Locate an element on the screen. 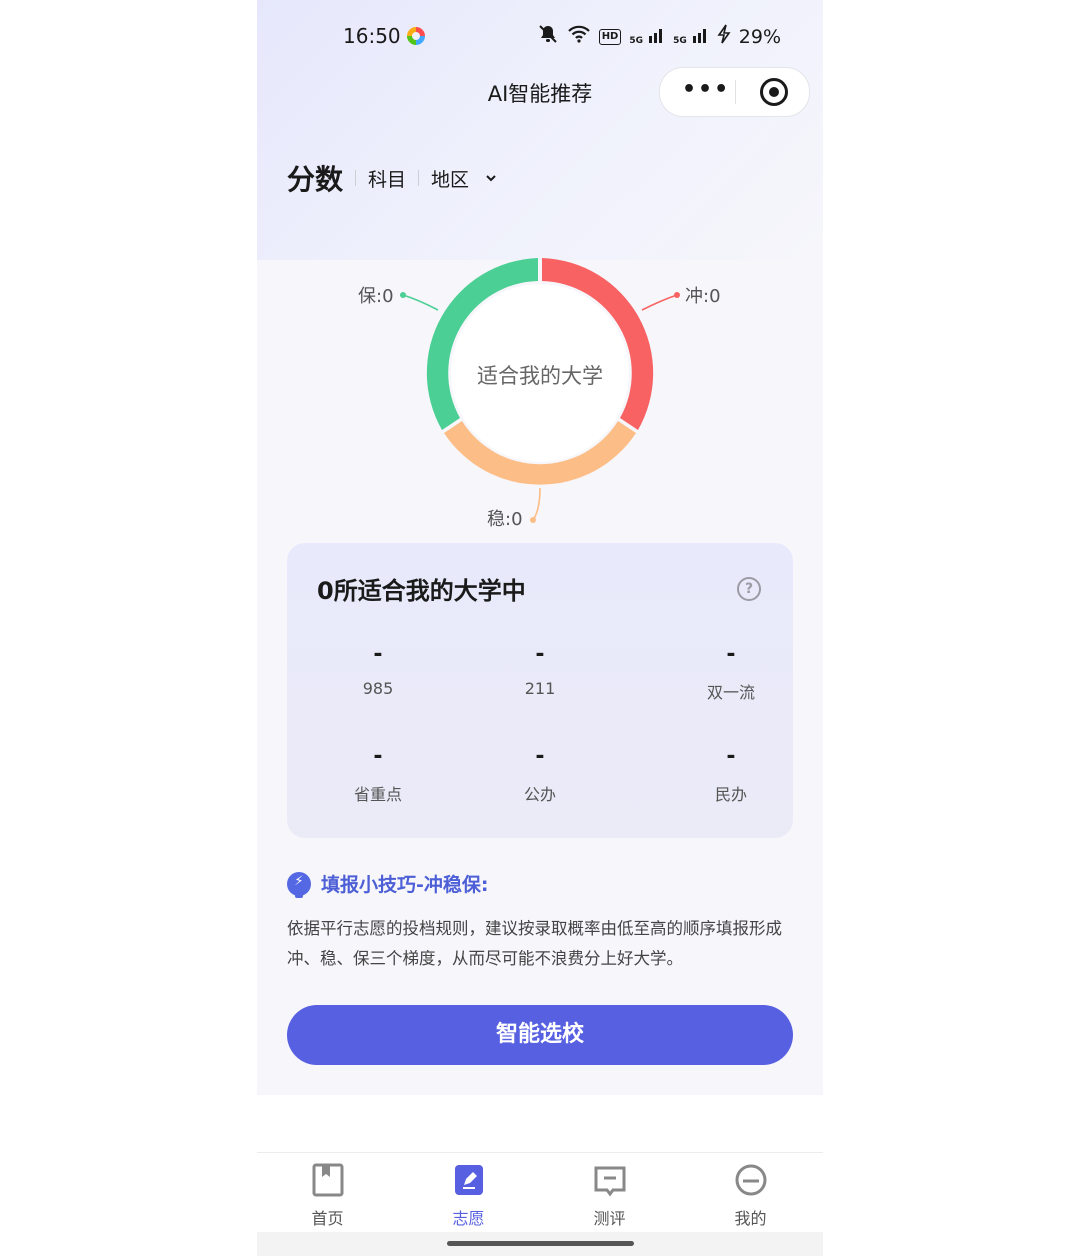 This screenshot has width=1080, height=1256. tab-home: 首页 is located at coordinates (327, 1196).